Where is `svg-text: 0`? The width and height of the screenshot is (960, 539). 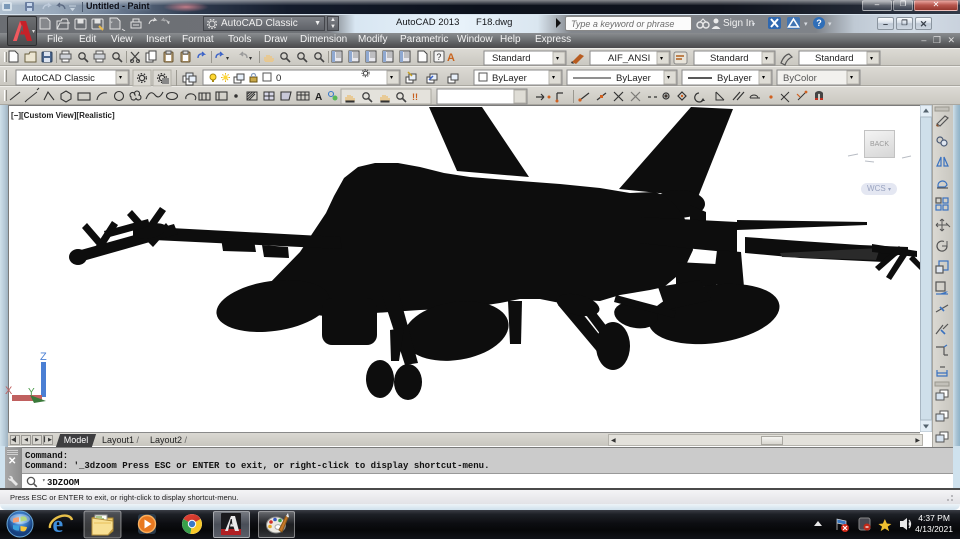 svg-text: 0 is located at coordinates (278, 78).